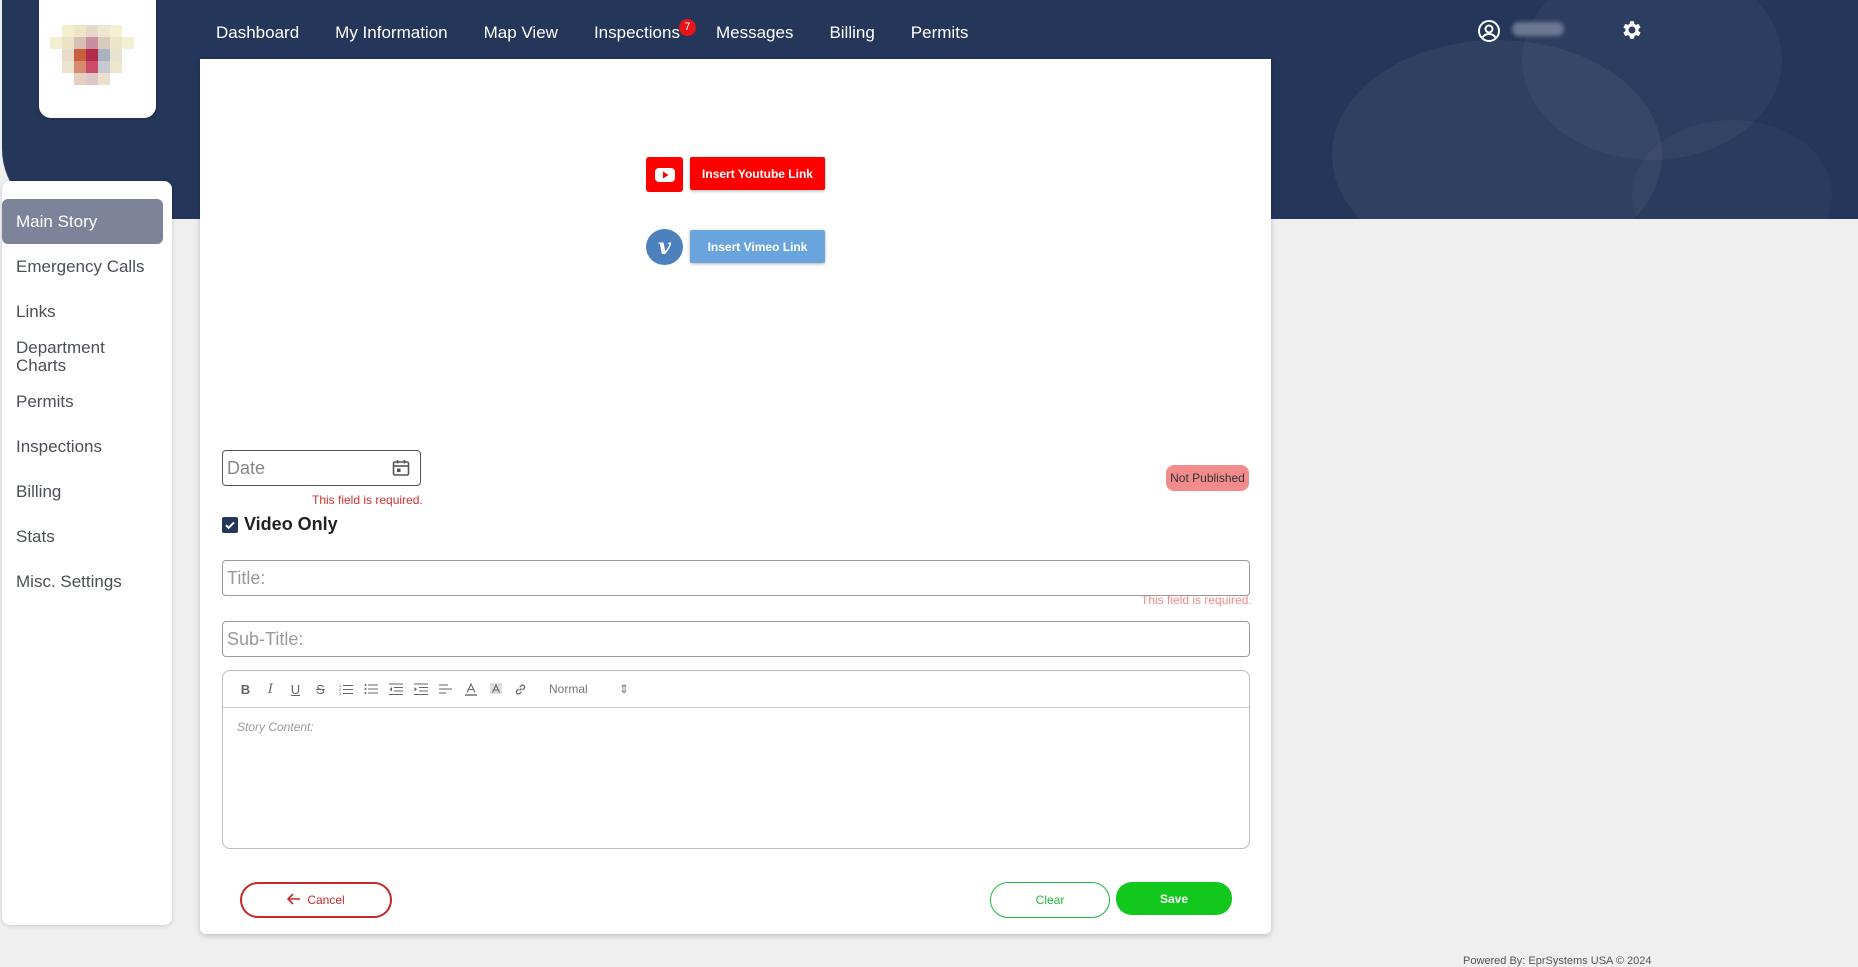 This screenshot has height=967, width=1858. Describe the element at coordinates (1489, 31) in the screenshot. I see `user-circle-icon` at that location.